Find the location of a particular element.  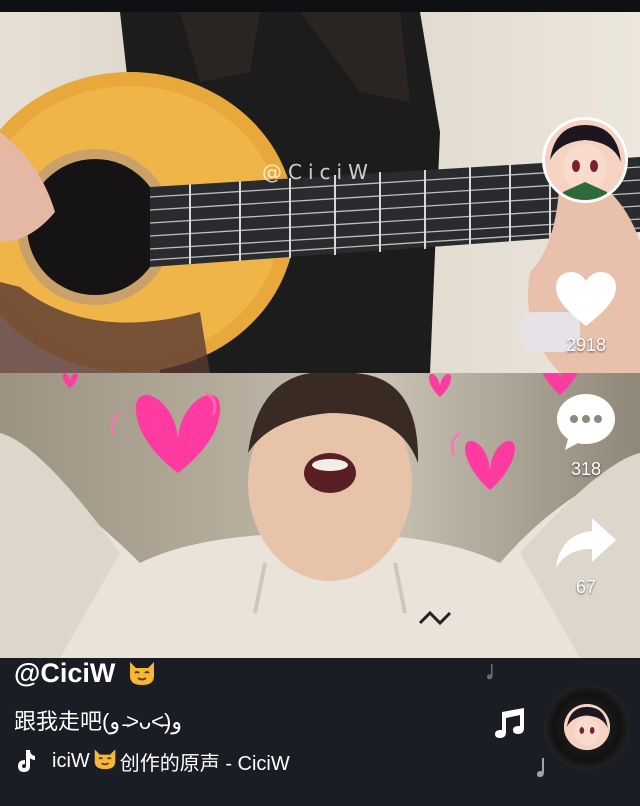

like-count: 2918 is located at coordinates (586, 345).